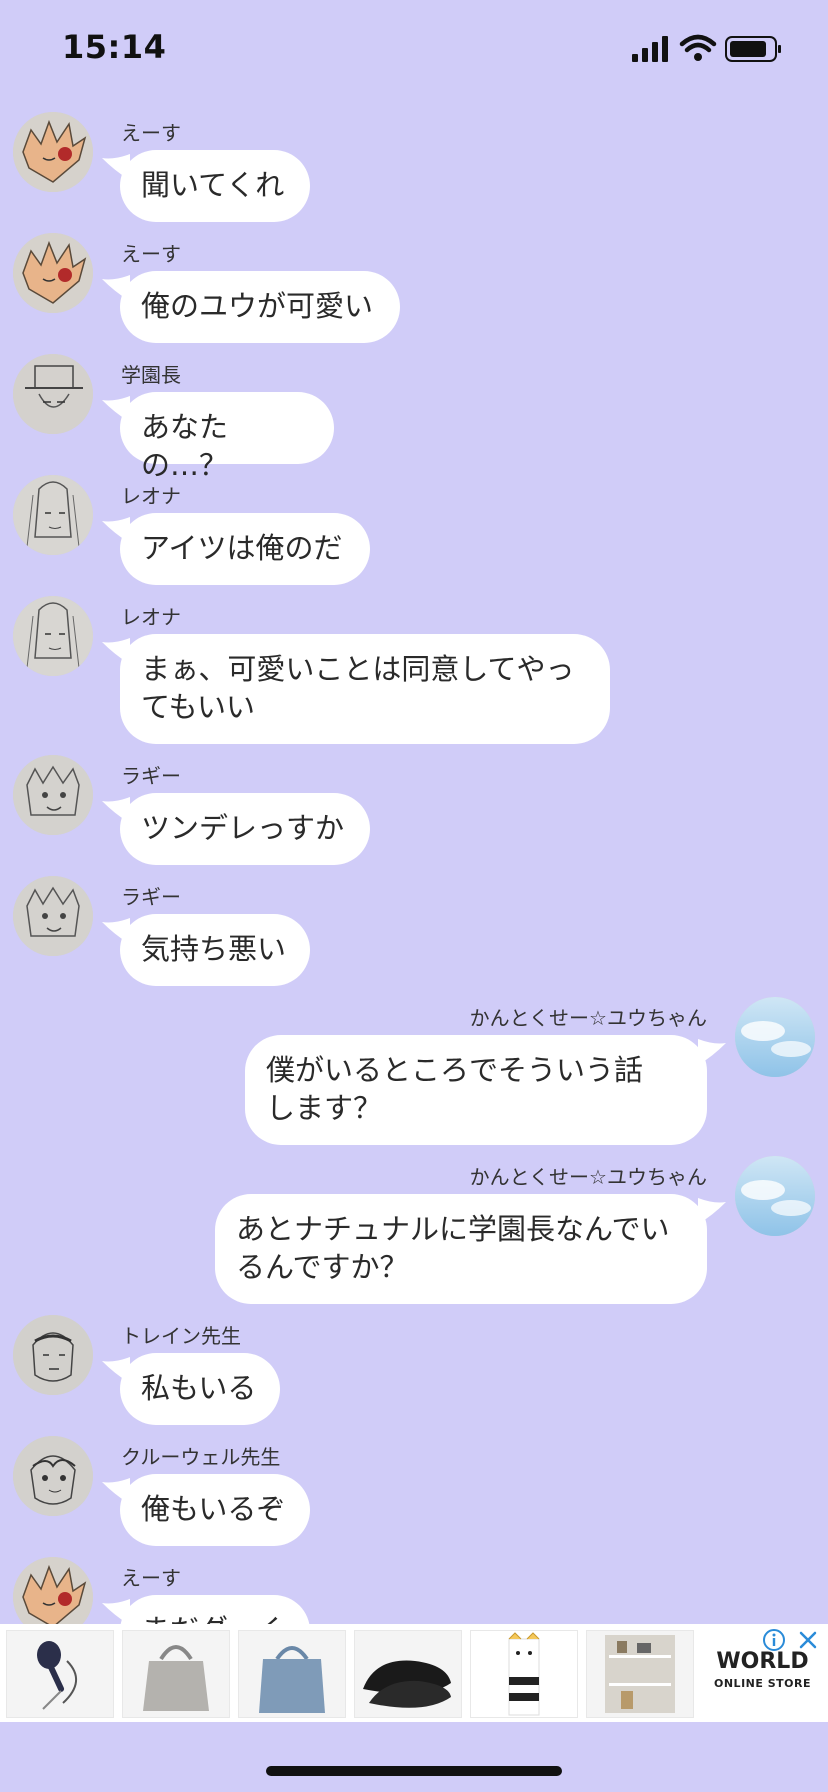  Describe the element at coordinates (414, 1591) in the screenshot. I see `message-row: えーすまだダ…く` at that location.